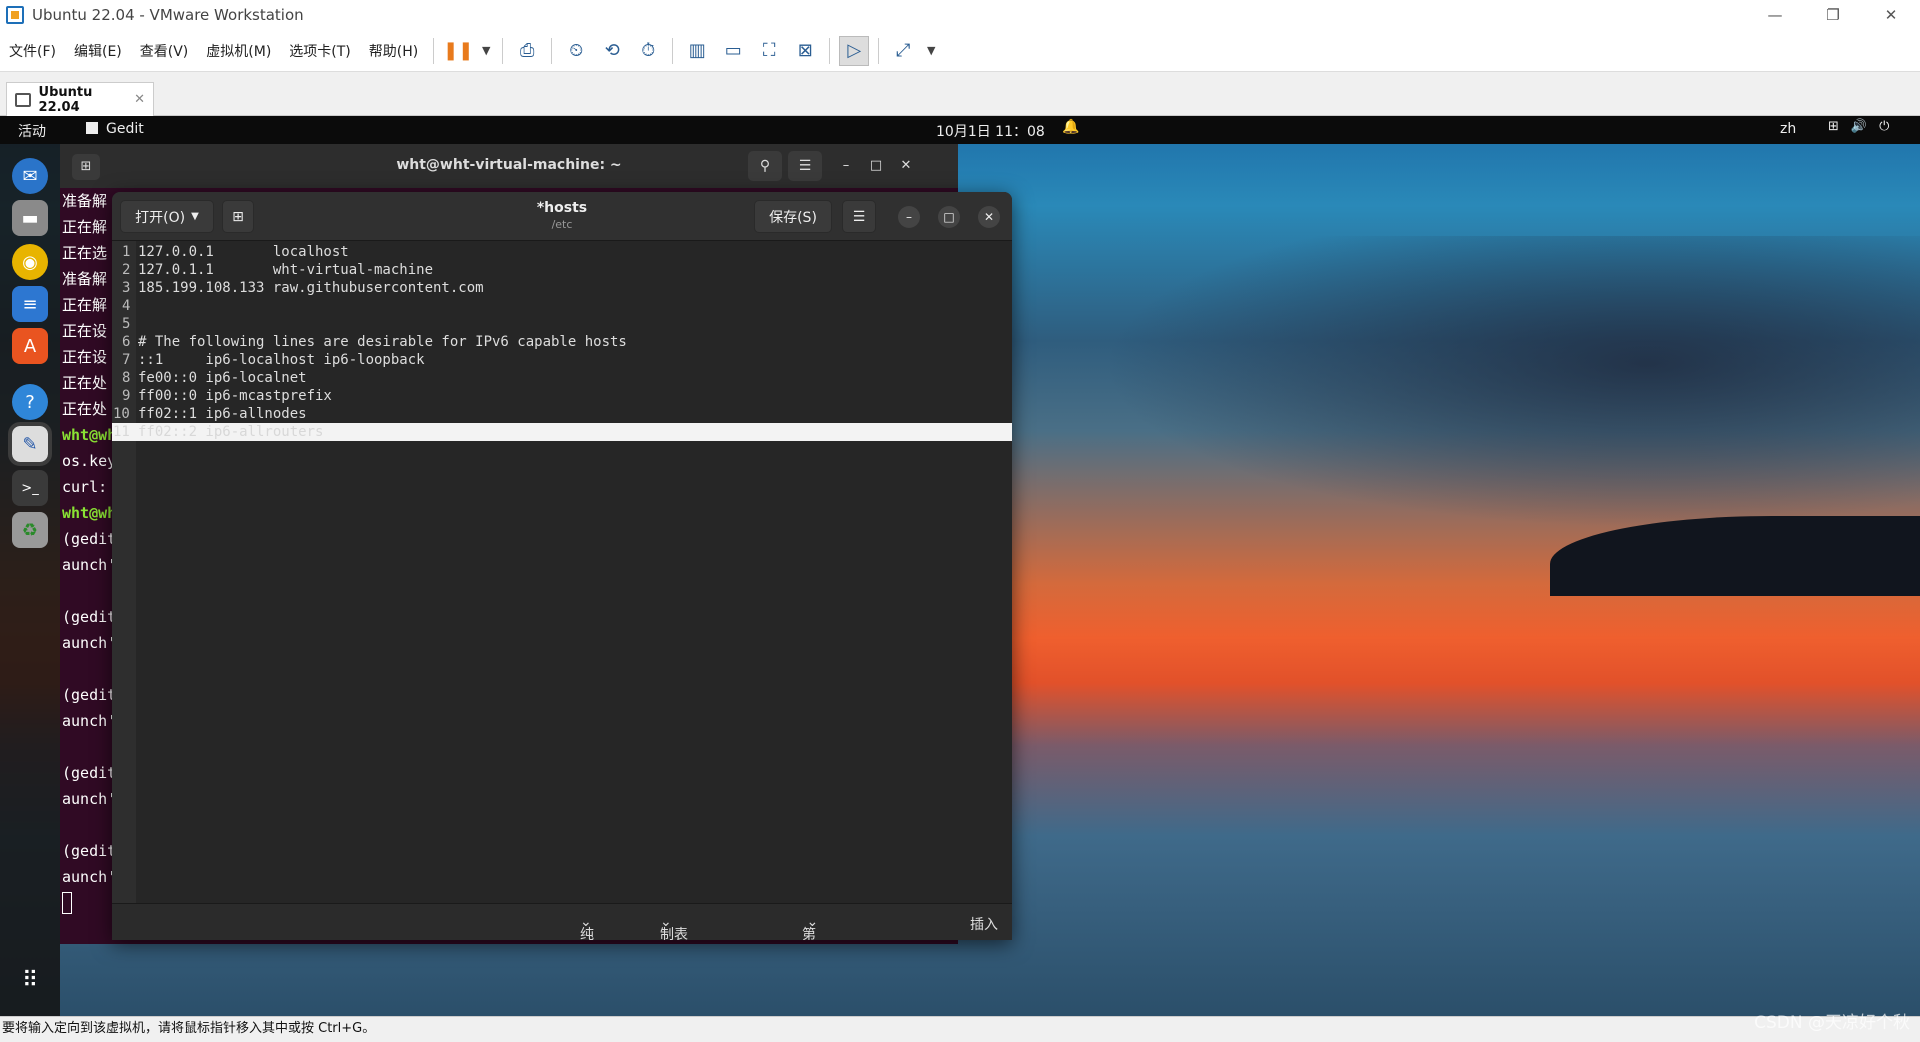 The image size is (1920, 1042). Describe the element at coordinates (164, 51) in the screenshot. I see `menu-view: 查看(V)` at that location.